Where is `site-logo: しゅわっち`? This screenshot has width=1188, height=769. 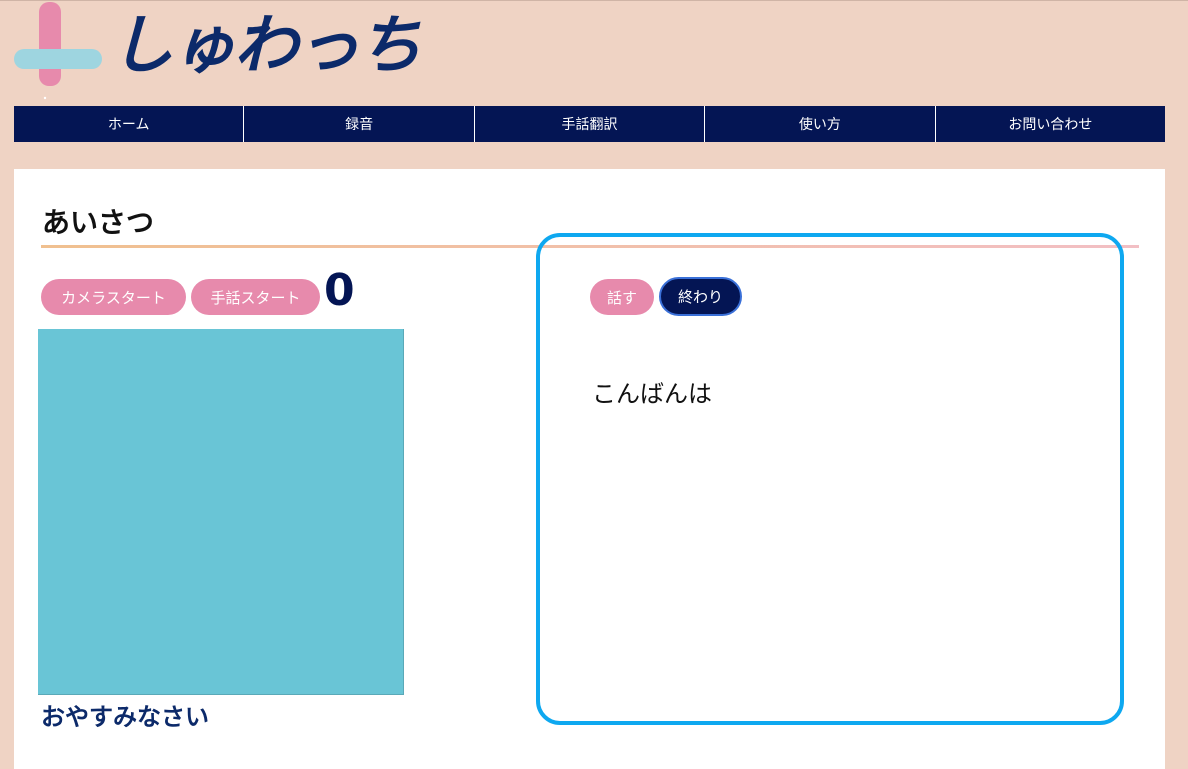
site-logo: しゅわっち is located at coordinates (217, 50).